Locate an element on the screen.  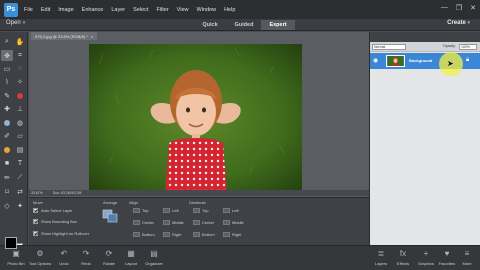
align-middle-button is located at coordinates (166, 222).